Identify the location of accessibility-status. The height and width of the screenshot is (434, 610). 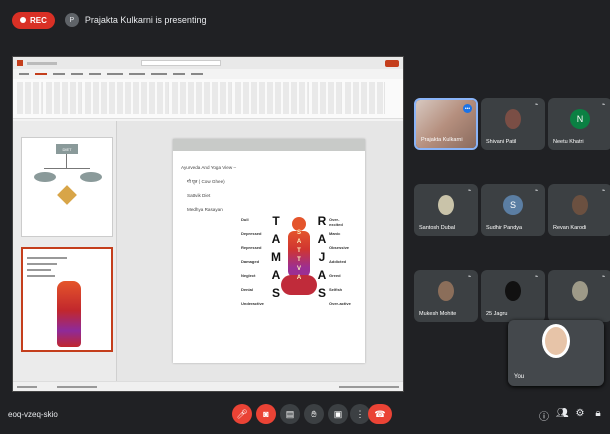
(77, 386).